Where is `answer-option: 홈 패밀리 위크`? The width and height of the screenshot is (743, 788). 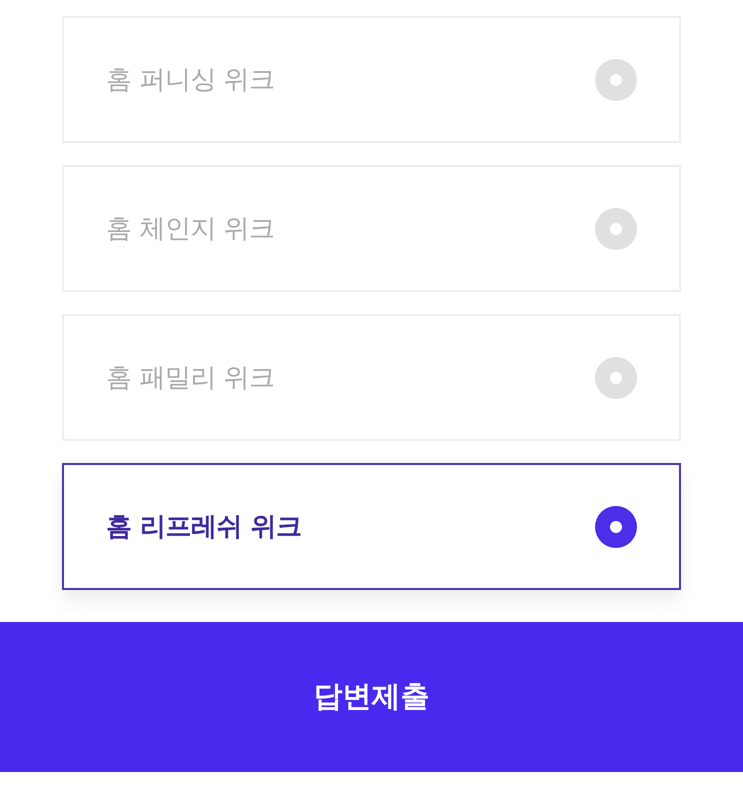 answer-option: 홈 패밀리 위크 is located at coordinates (371, 377).